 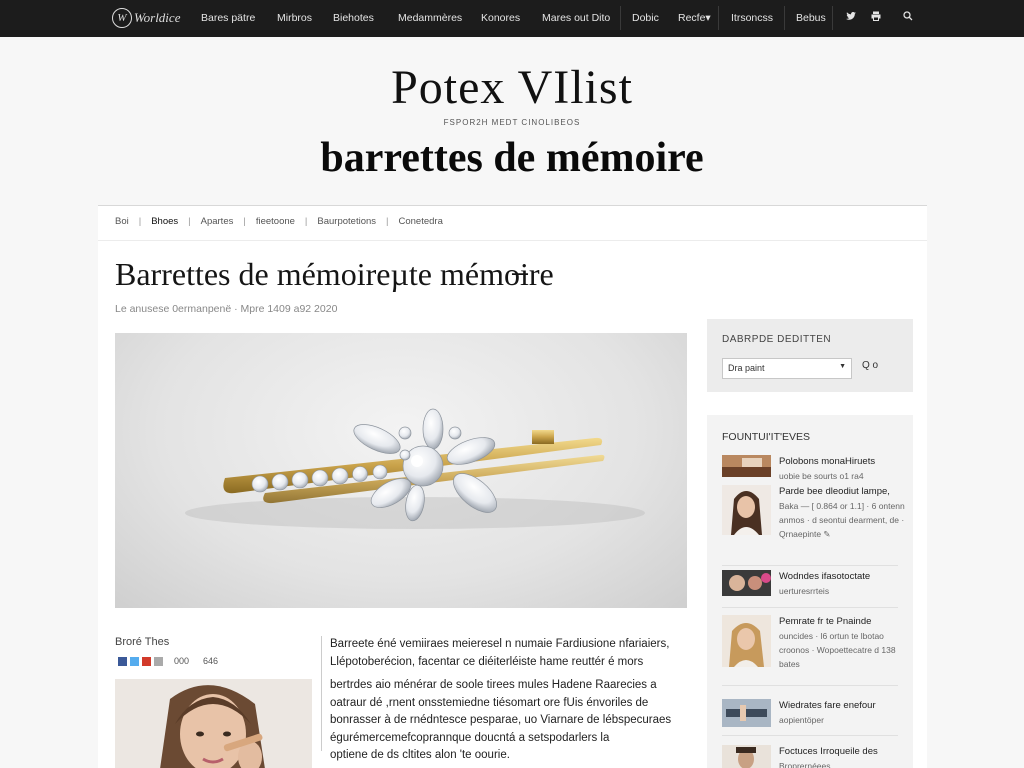 What do you see at coordinates (815, 714) in the screenshot?
I see `featured-item: Wiedrates fare enefour aopientöper` at bounding box center [815, 714].